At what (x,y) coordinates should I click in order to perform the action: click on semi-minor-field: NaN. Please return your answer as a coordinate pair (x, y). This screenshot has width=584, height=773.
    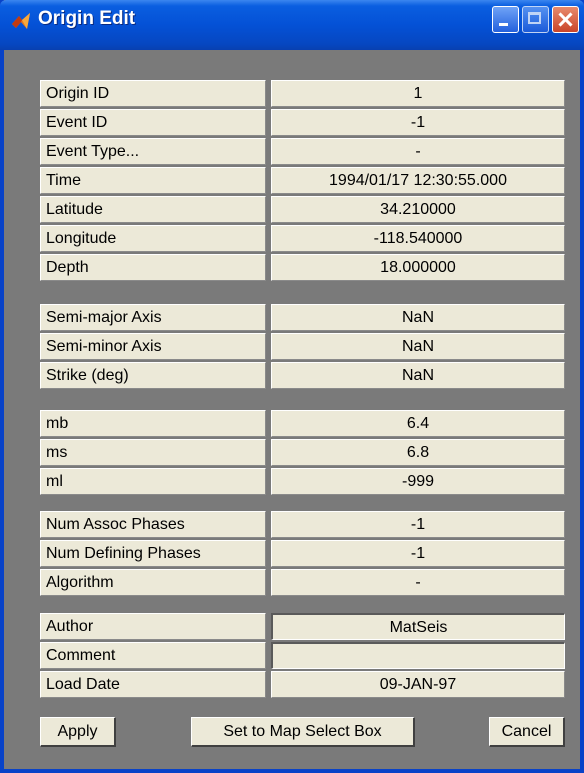
    Looking at the image, I should click on (418, 346).